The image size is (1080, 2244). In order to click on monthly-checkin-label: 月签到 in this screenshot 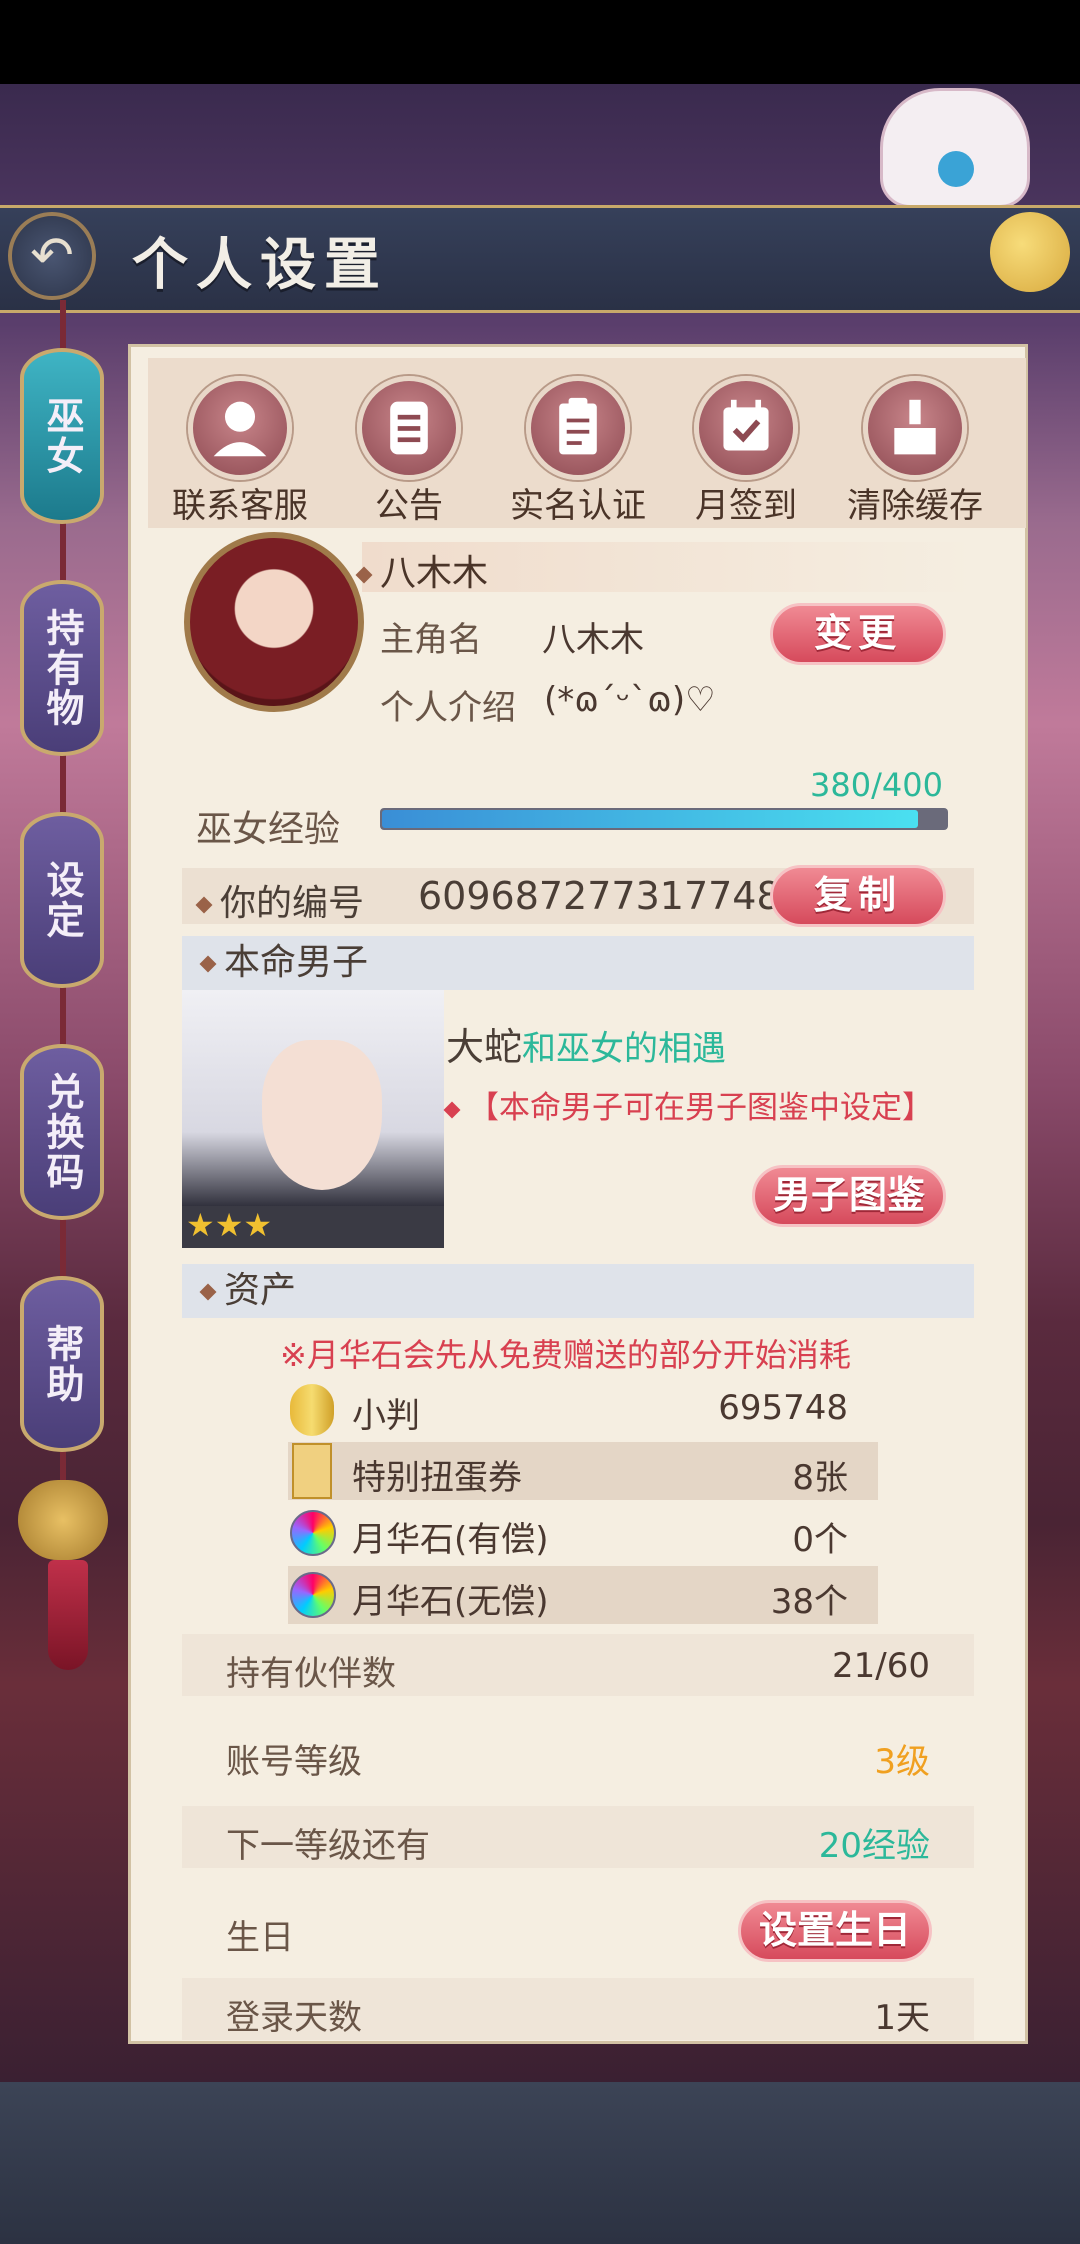, I will do `click(746, 506)`.